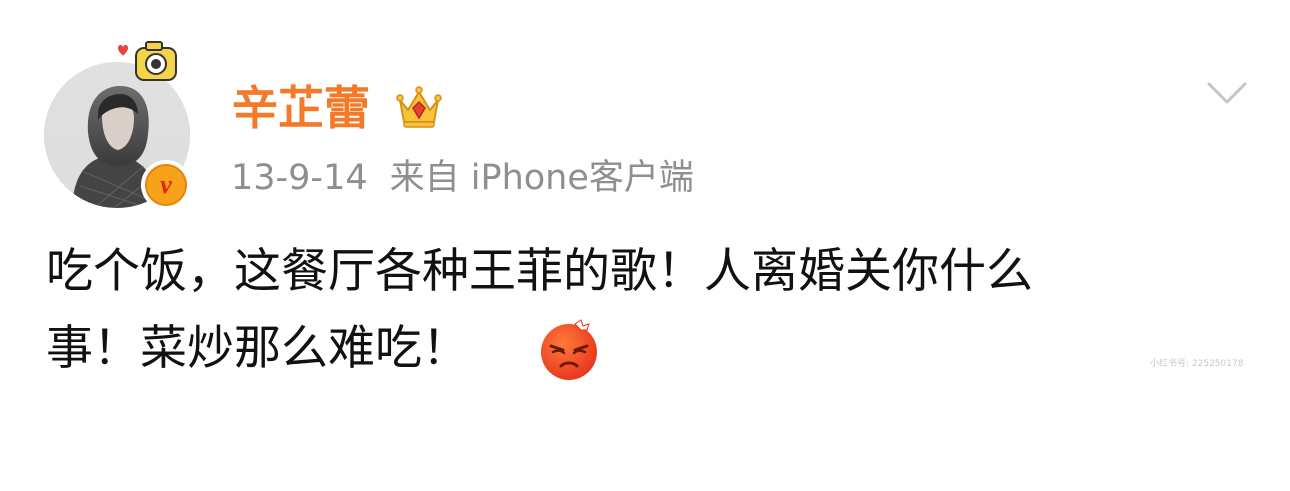  Describe the element at coordinates (1197, 364) in the screenshot. I see `watermark: 小红书号: 225250178` at that location.